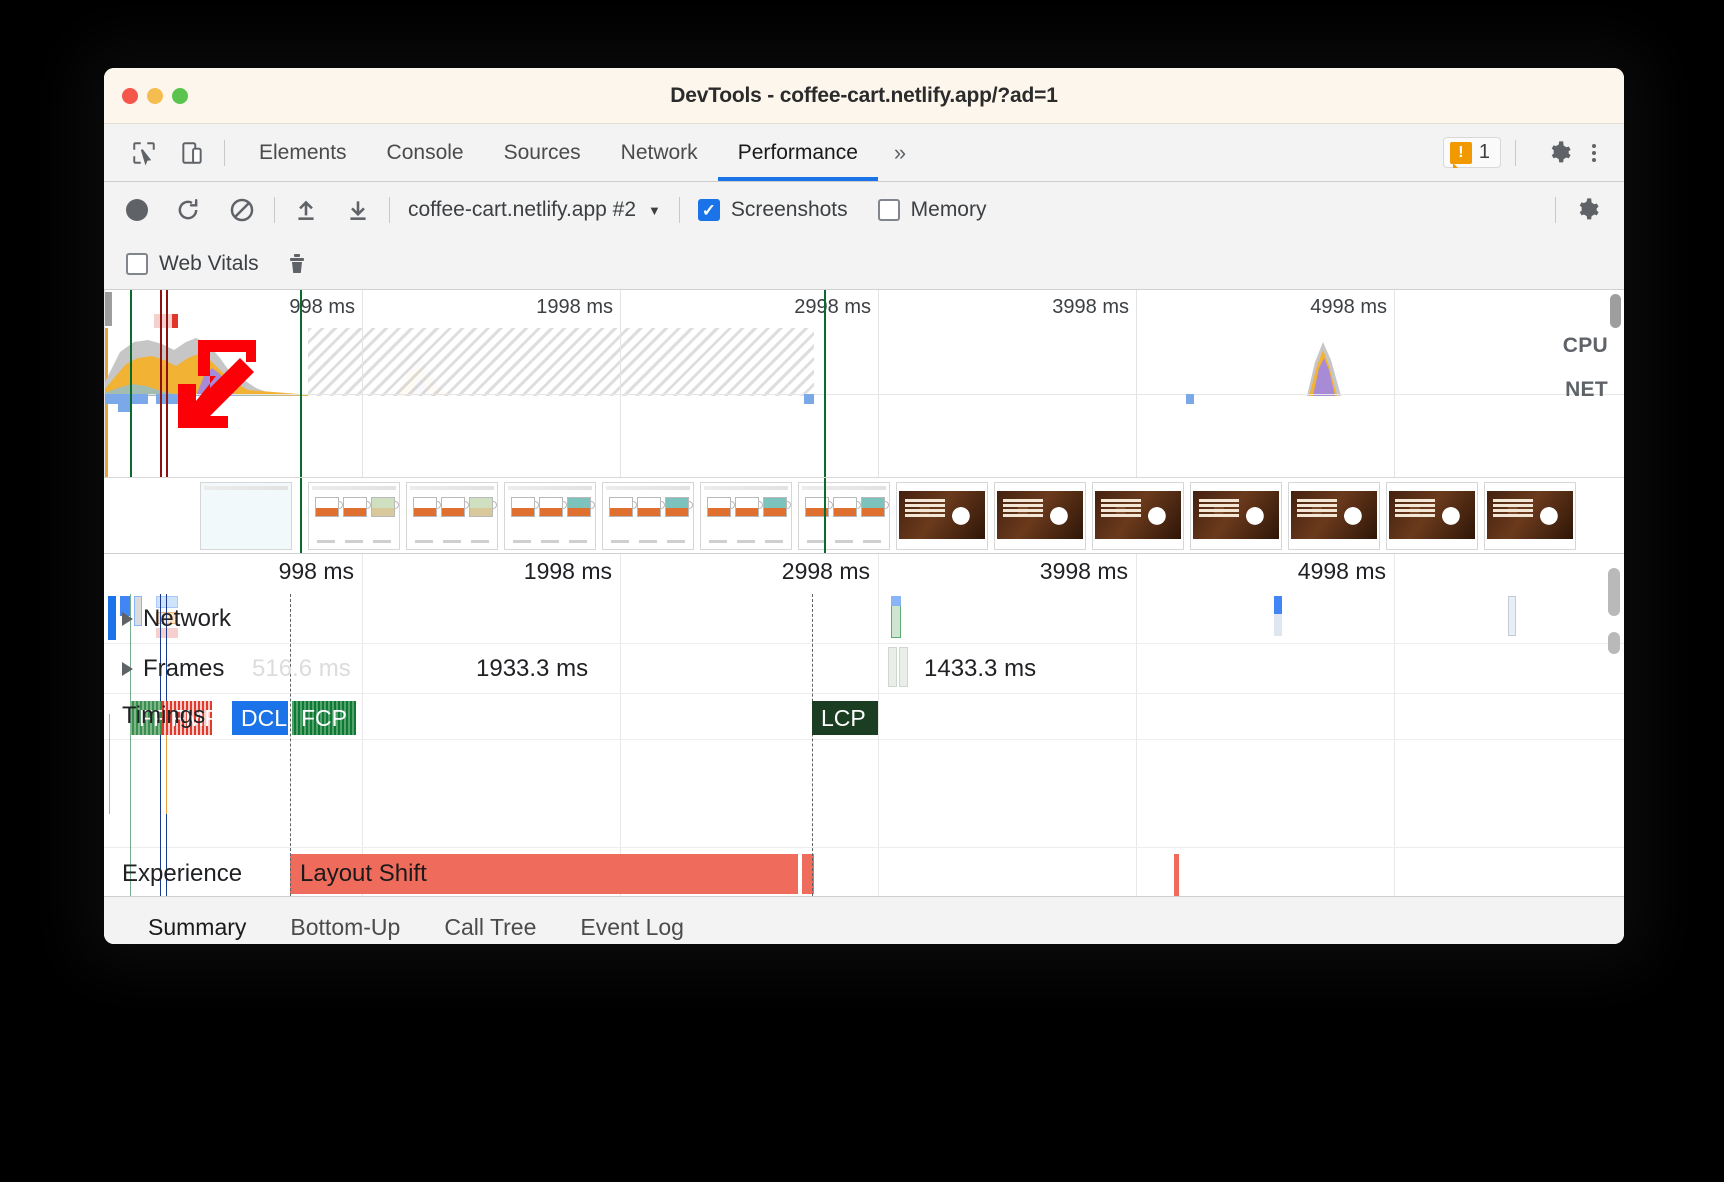 The image size is (1724, 1182). Describe the element at coordinates (798, 152) in the screenshot. I see `tab-performance: Performance` at that location.